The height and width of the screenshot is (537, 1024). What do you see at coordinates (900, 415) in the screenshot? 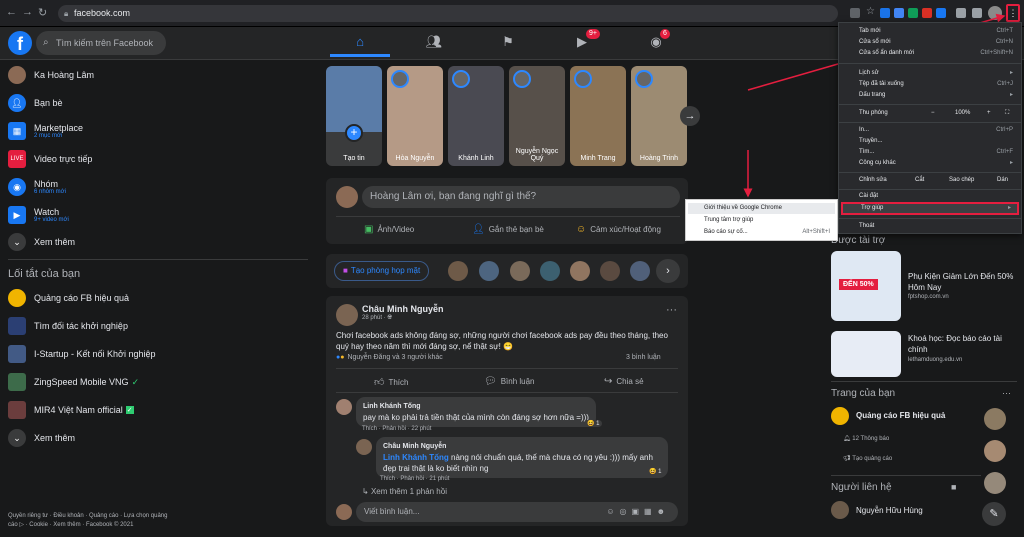
I see `page-name: Quảng cáo FB hiệu quả` at bounding box center [900, 415].